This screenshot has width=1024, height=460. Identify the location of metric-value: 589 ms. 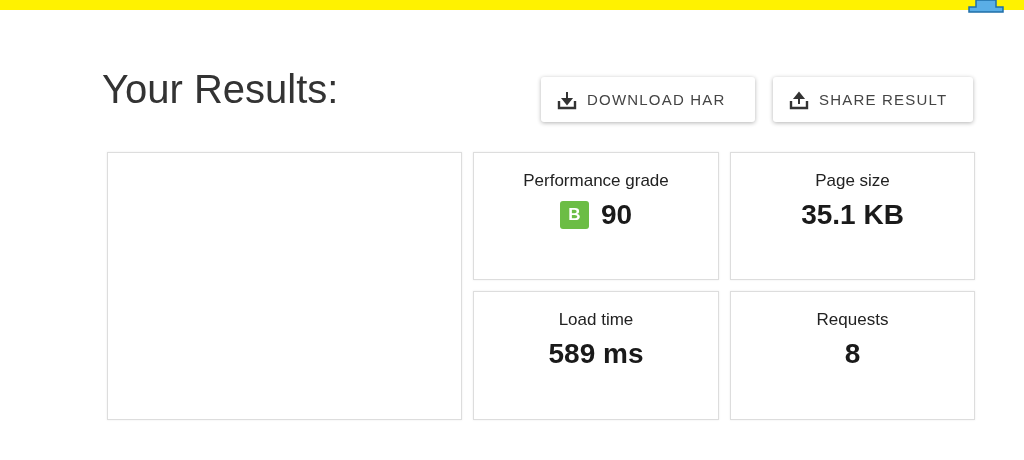
(596, 354).